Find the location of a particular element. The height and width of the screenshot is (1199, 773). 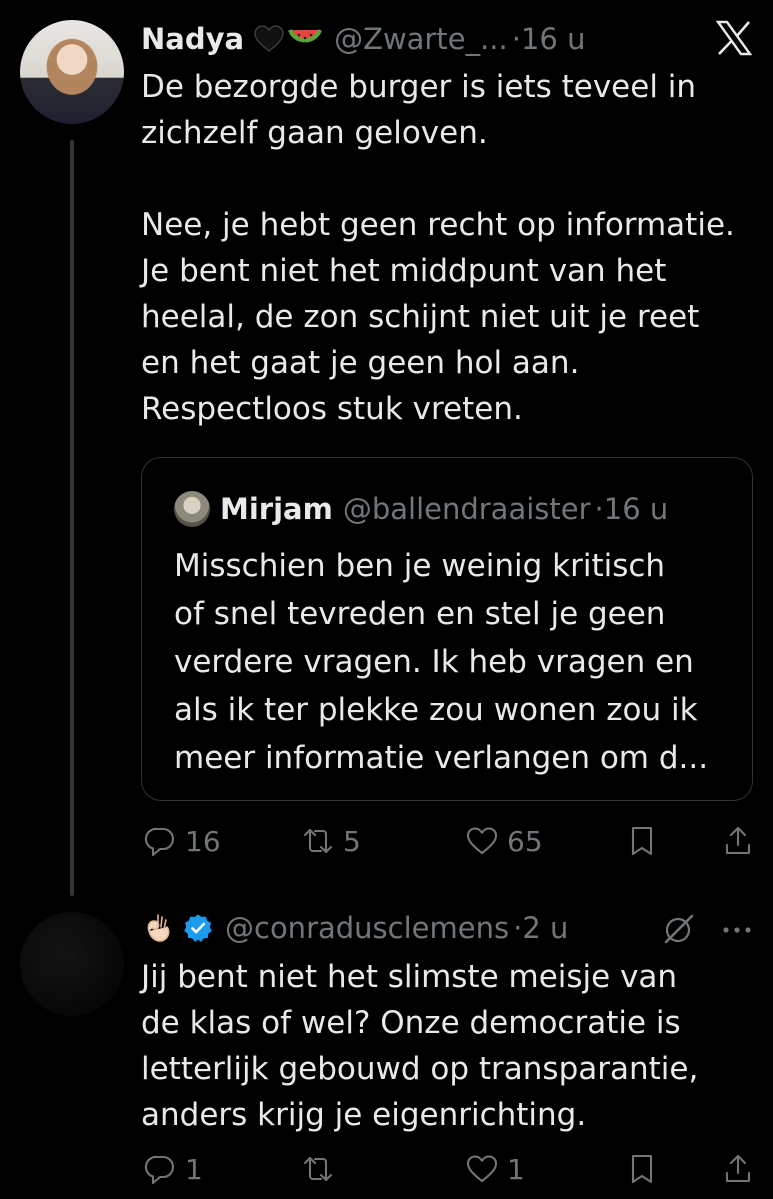

quote-author-handle: @ballendraaister is located at coordinates (466, 509).